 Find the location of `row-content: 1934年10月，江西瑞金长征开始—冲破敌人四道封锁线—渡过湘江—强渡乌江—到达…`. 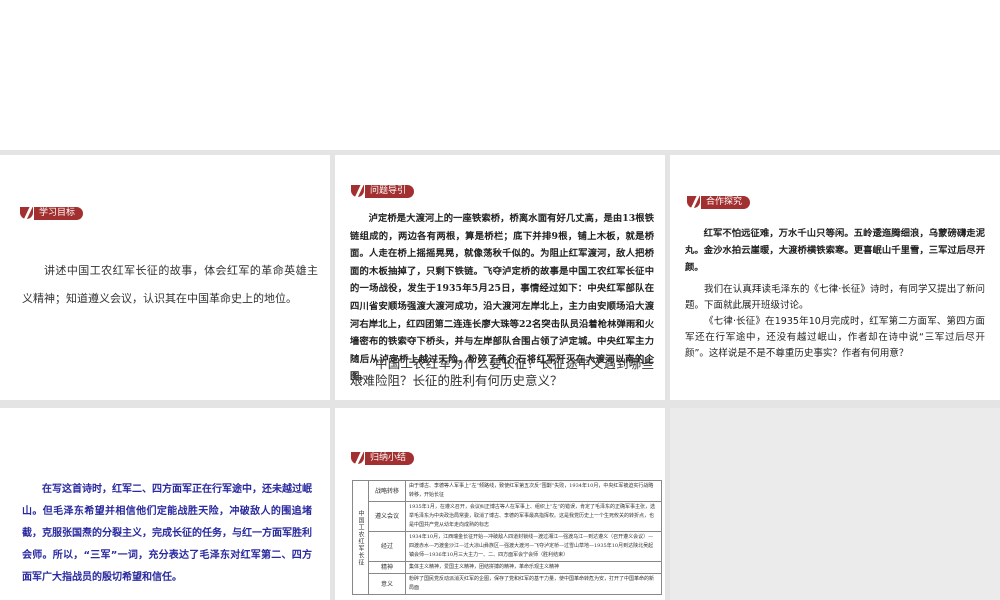

row-content: 1934年10月，江西瑞金长征开始—冲破敌人四道封锁线—渡过湘江—强渡乌江—到达… is located at coordinates (533, 546).